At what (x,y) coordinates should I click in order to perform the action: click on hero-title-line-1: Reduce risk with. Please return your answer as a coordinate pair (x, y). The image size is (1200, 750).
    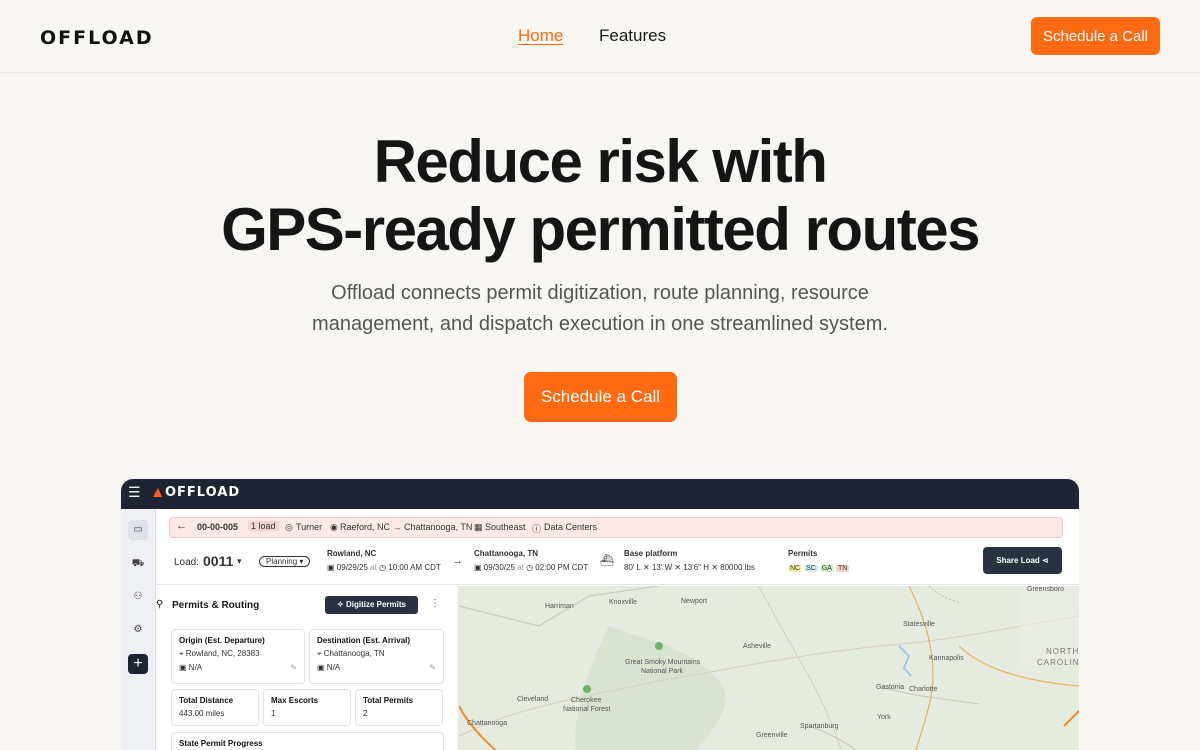
    Looking at the image, I should click on (600, 161).